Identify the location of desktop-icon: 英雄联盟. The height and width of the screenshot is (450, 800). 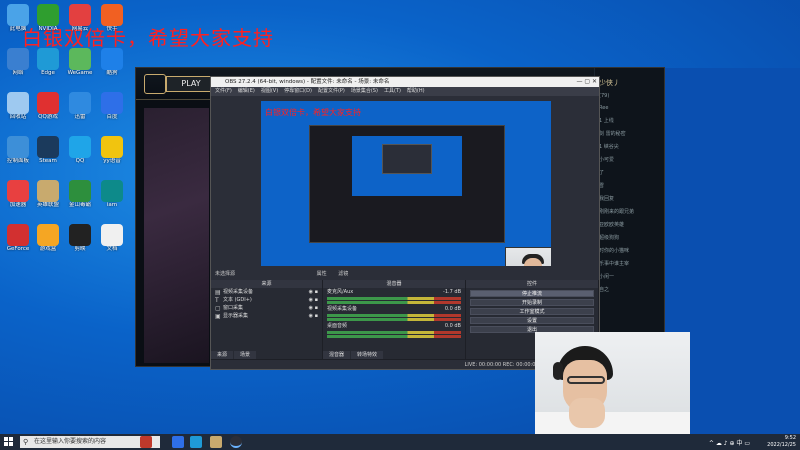
(48, 194).